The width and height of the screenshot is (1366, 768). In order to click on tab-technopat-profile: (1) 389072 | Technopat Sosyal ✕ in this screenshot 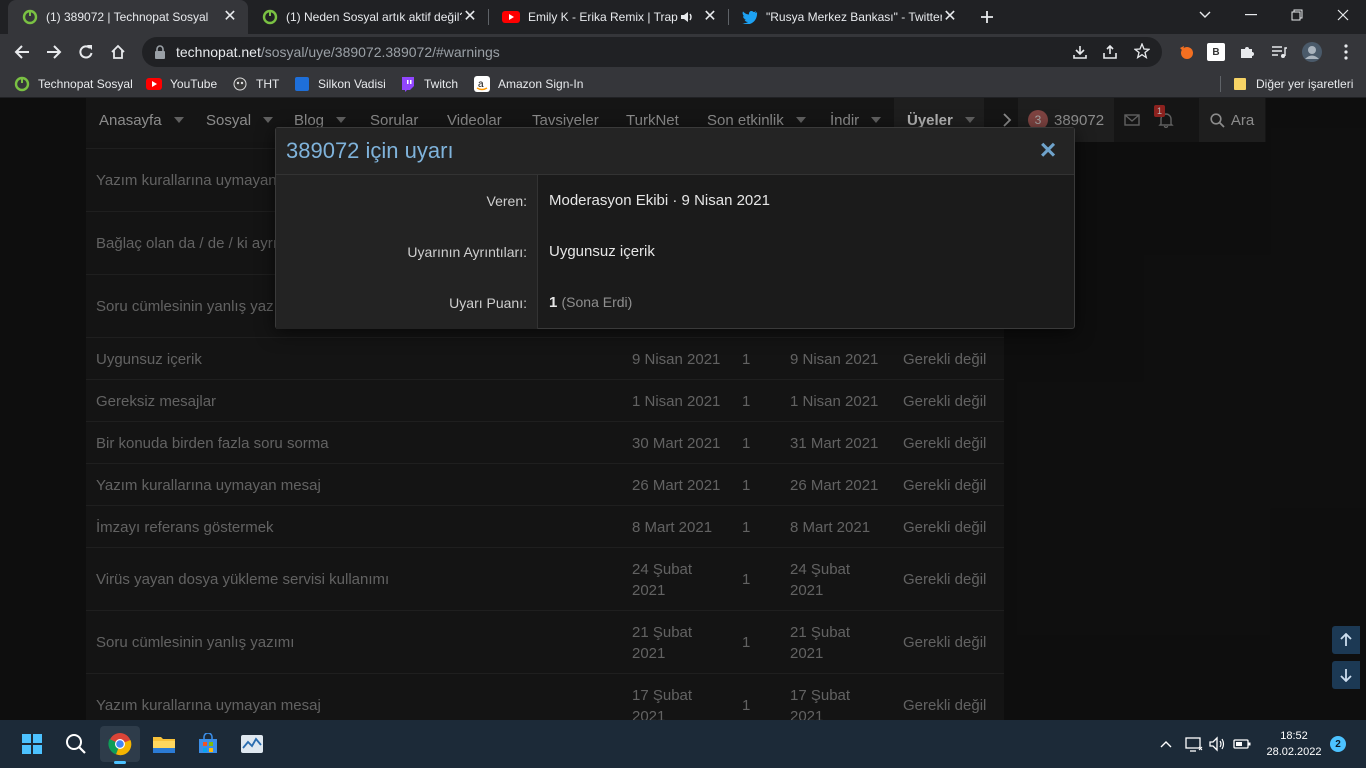, I will do `click(128, 17)`.